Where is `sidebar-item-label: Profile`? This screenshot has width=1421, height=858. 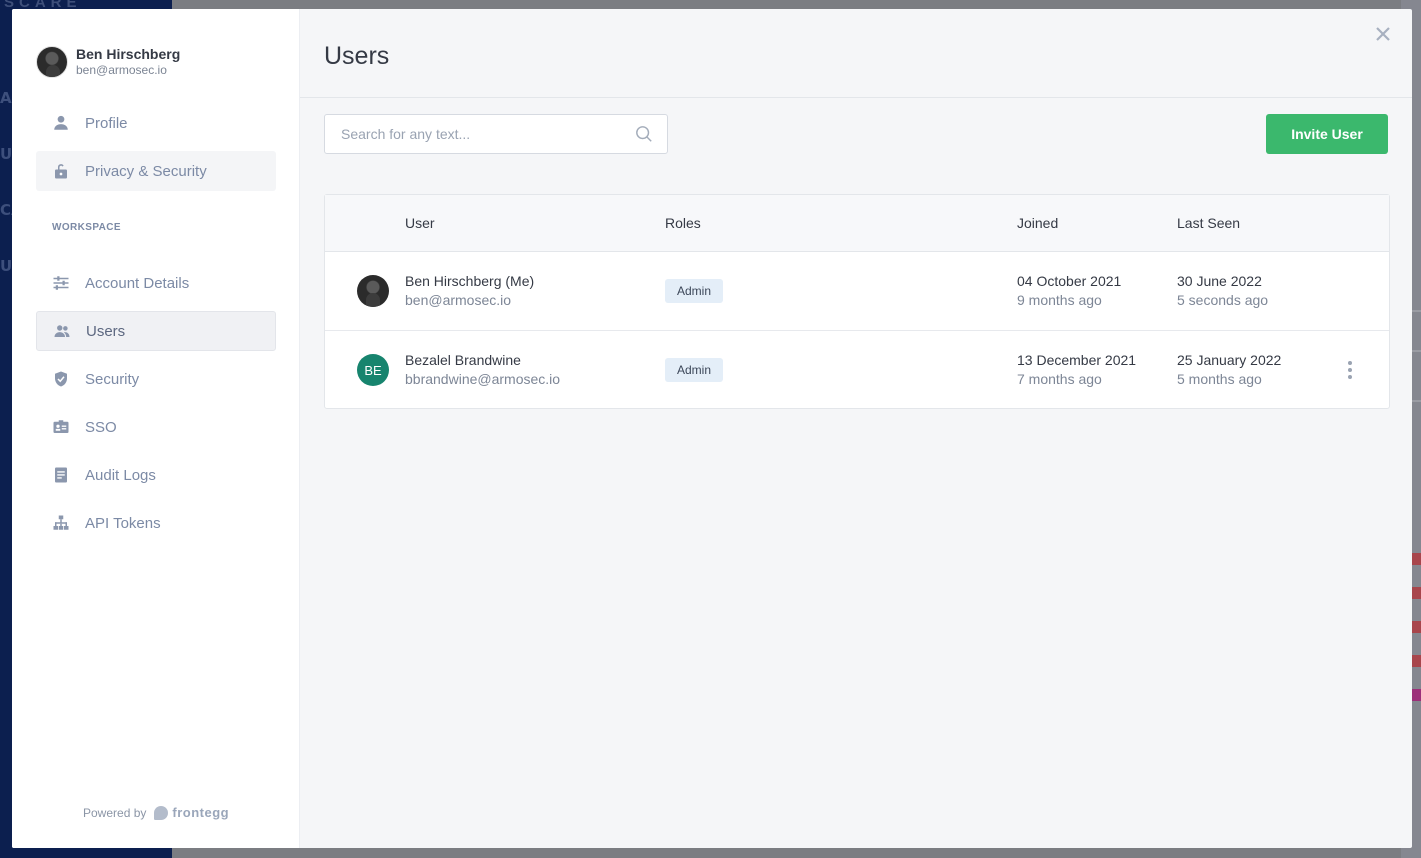 sidebar-item-label: Profile is located at coordinates (106, 123).